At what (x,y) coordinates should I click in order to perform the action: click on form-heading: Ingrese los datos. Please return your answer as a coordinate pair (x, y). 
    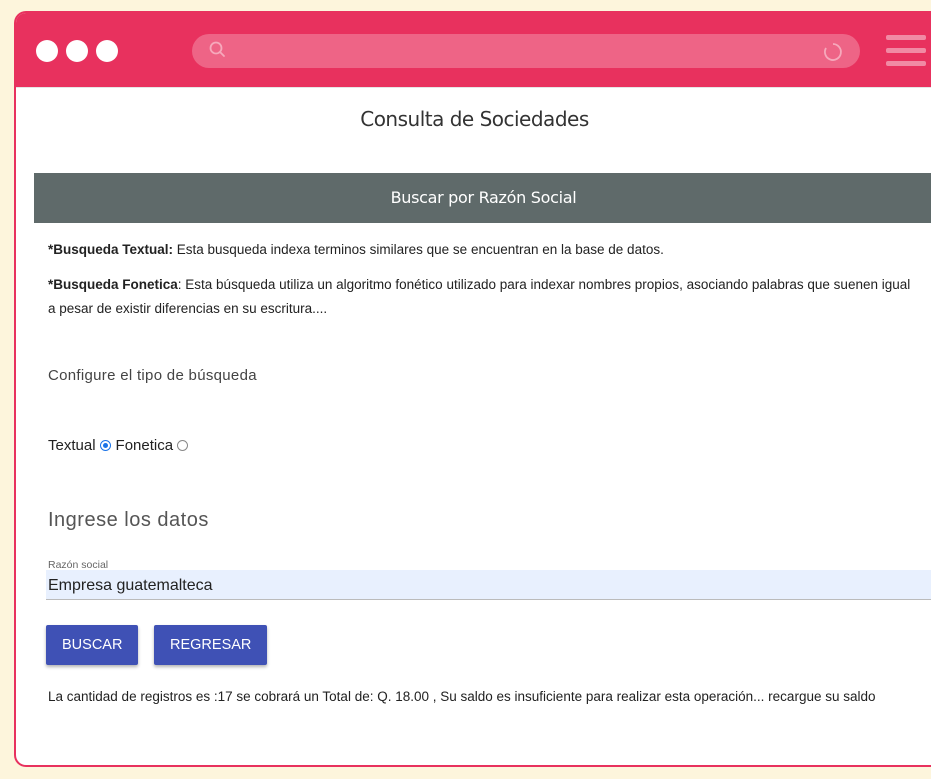
    Looking at the image, I should click on (128, 520).